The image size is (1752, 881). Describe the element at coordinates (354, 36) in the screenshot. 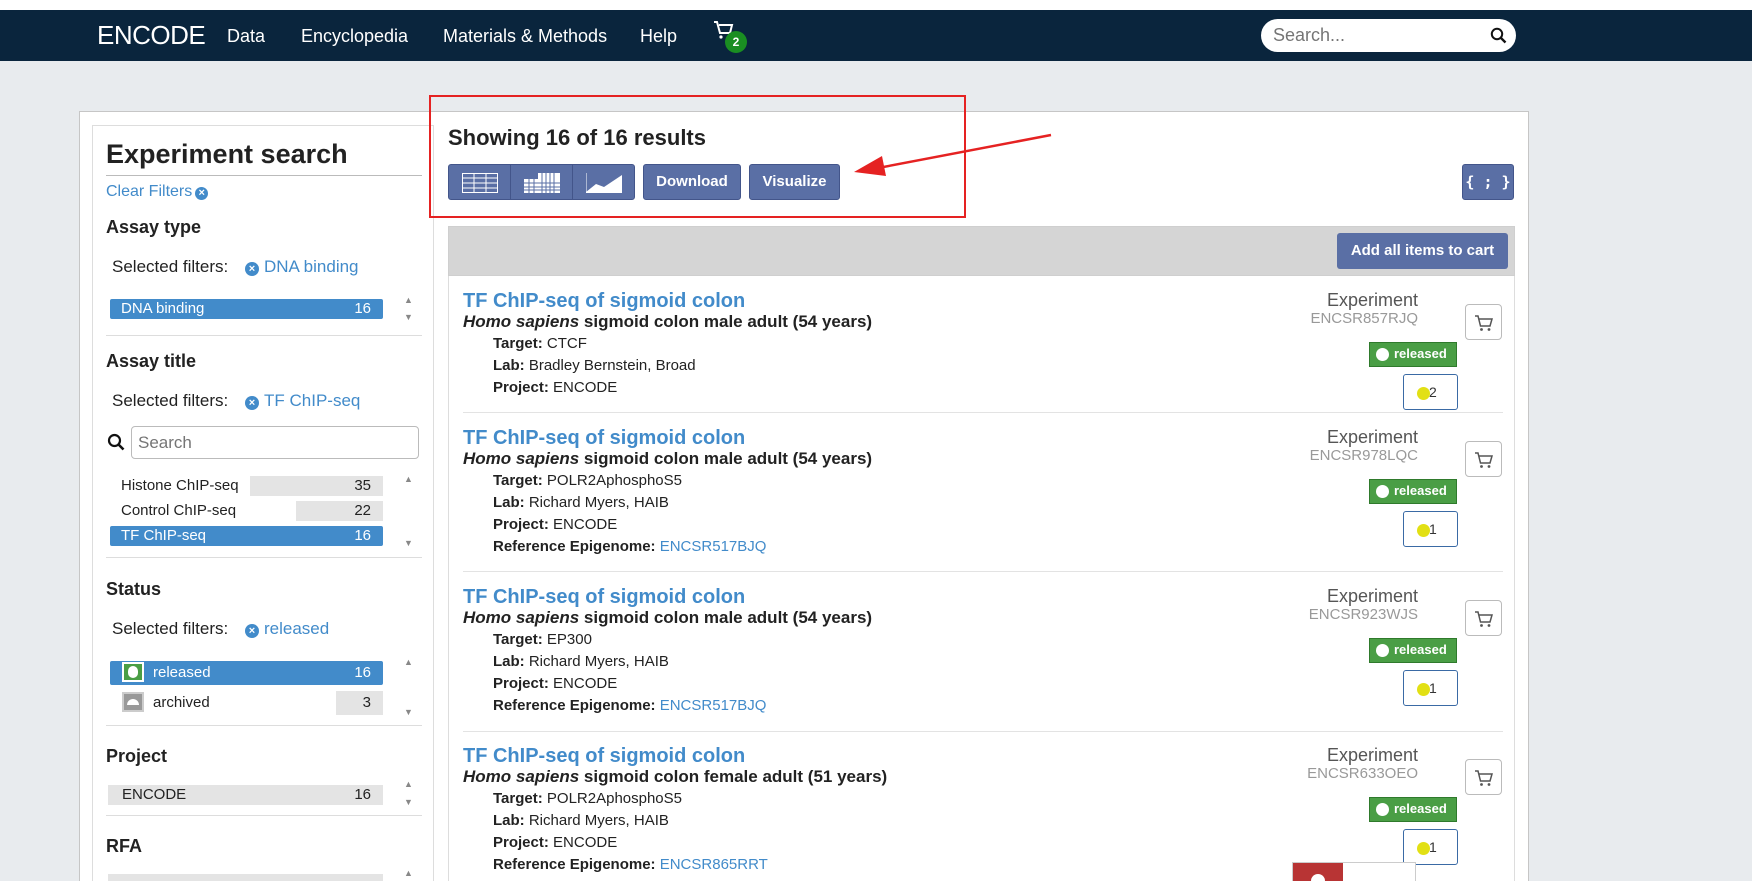

I see `nav-encyclopedia: Encyclopedia` at that location.